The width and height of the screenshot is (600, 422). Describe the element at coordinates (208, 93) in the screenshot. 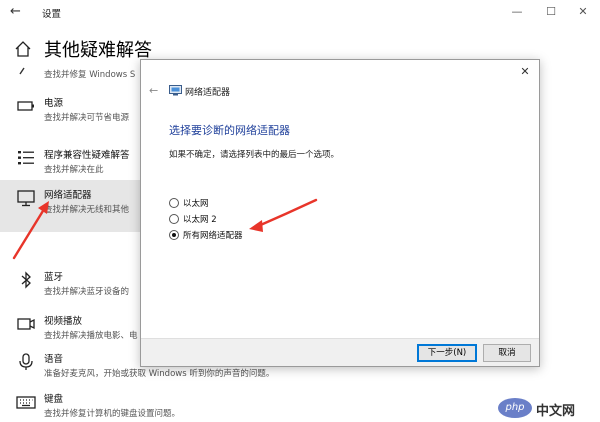

I see `dialog-app-title: 网络适配器` at that location.